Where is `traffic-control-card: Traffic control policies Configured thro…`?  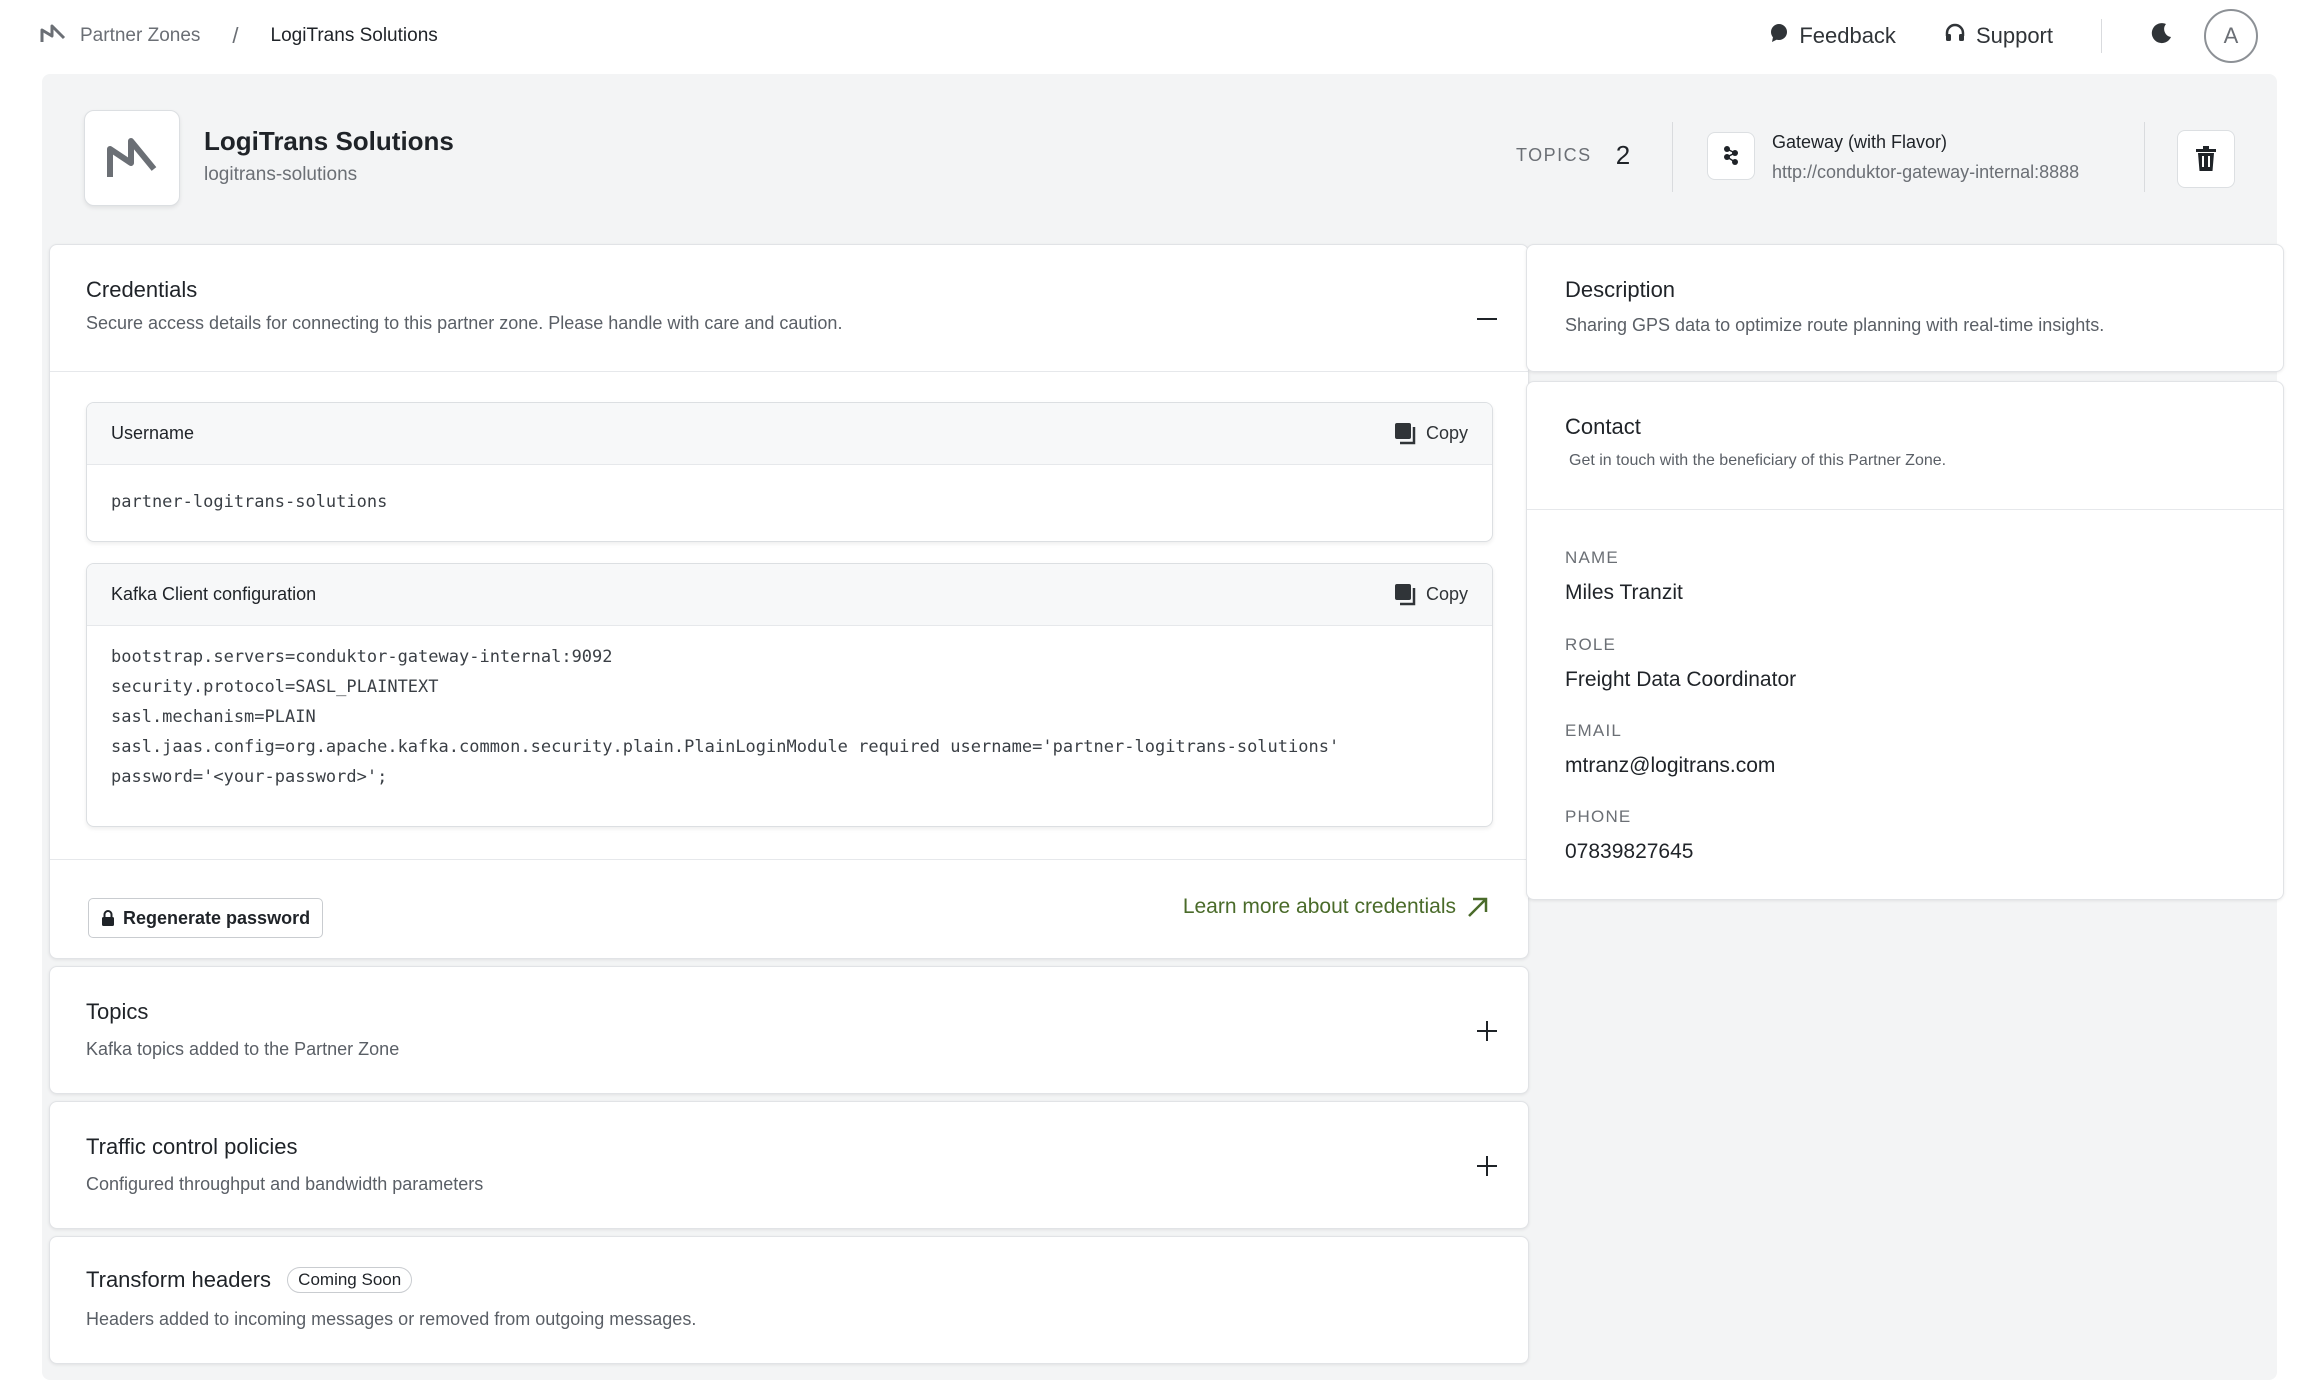 traffic-control-card: Traffic control policies Configured thro… is located at coordinates (789, 1165).